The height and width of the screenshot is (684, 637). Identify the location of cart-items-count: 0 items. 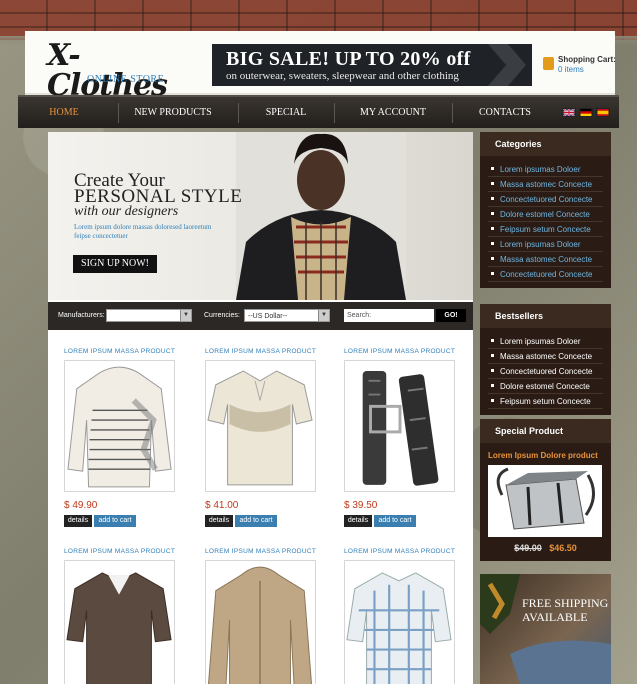
(571, 69).